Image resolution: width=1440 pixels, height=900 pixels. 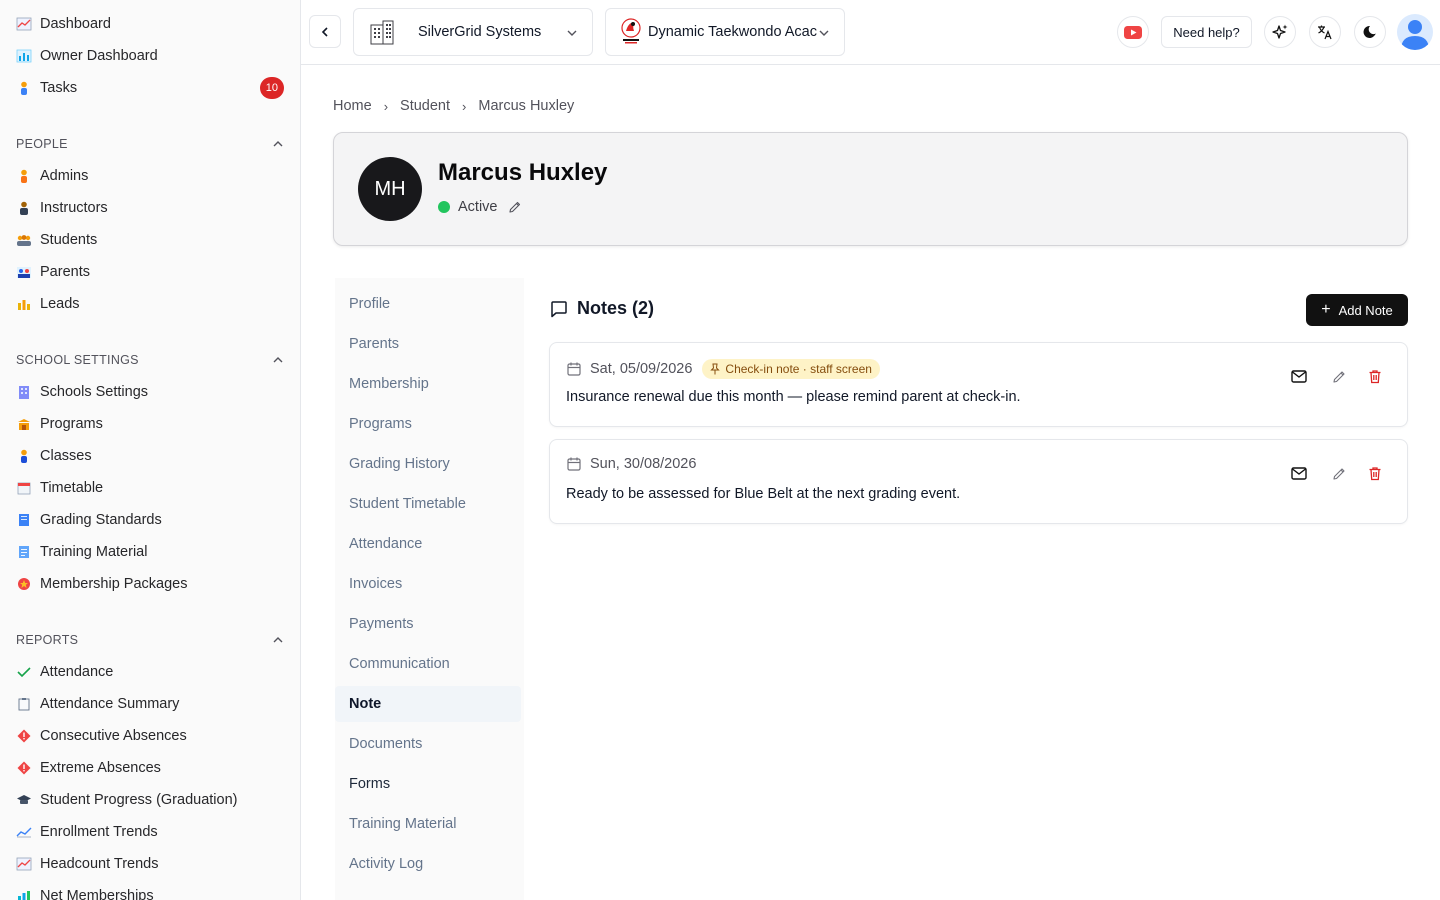 What do you see at coordinates (428, 584) in the screenshot?
I see `subnav-invoices: Invoices` at bounding box center [428, 584].